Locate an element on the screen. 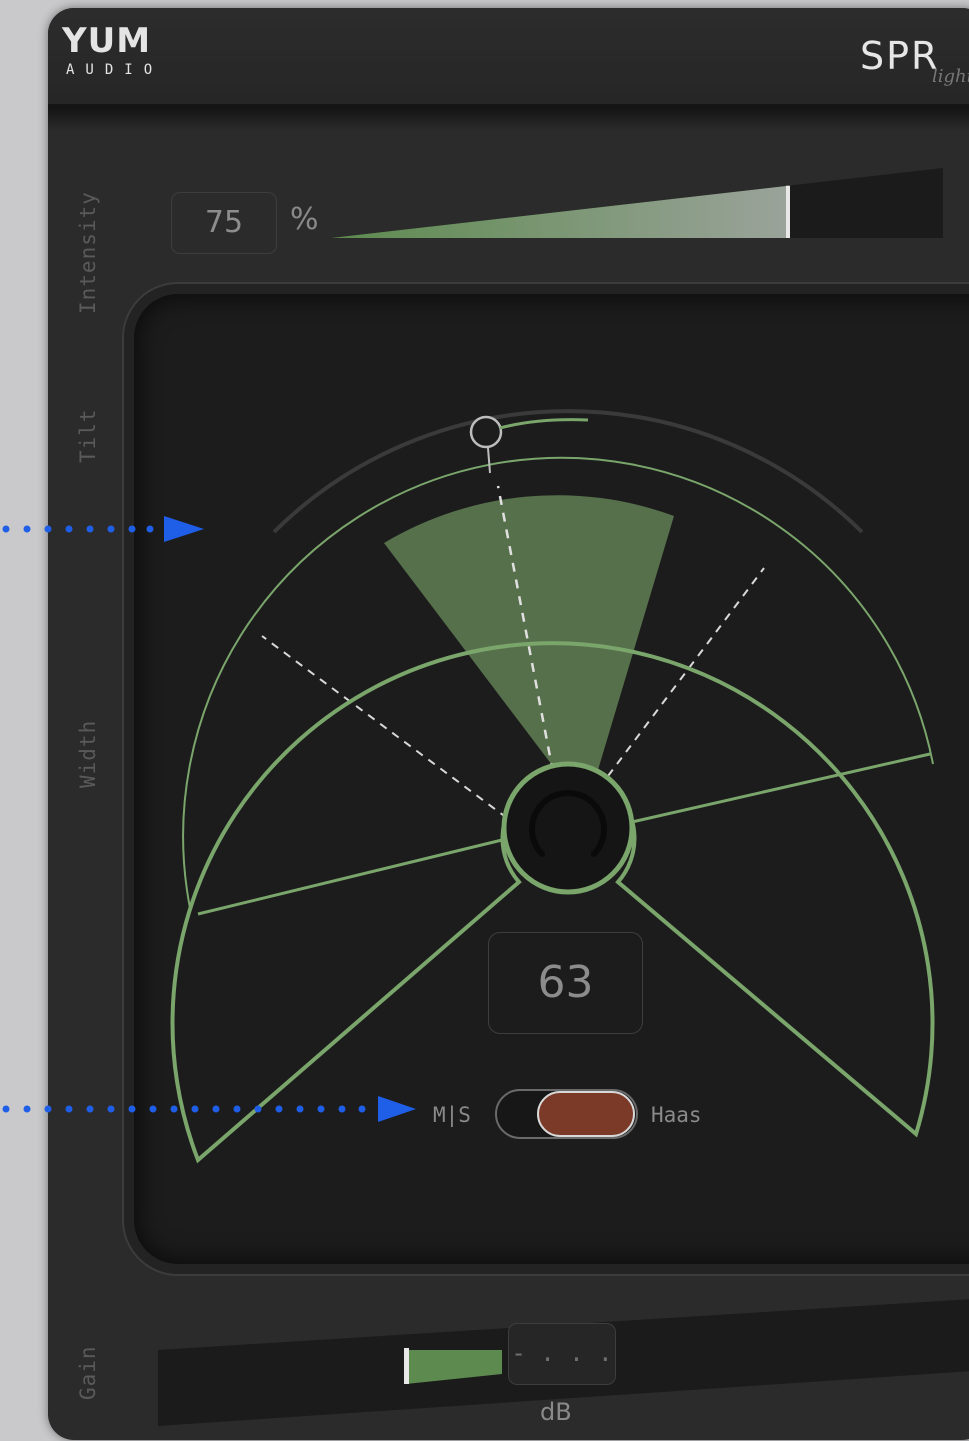  annotation-arrow-toggle is located at coordinates (397, 1109).